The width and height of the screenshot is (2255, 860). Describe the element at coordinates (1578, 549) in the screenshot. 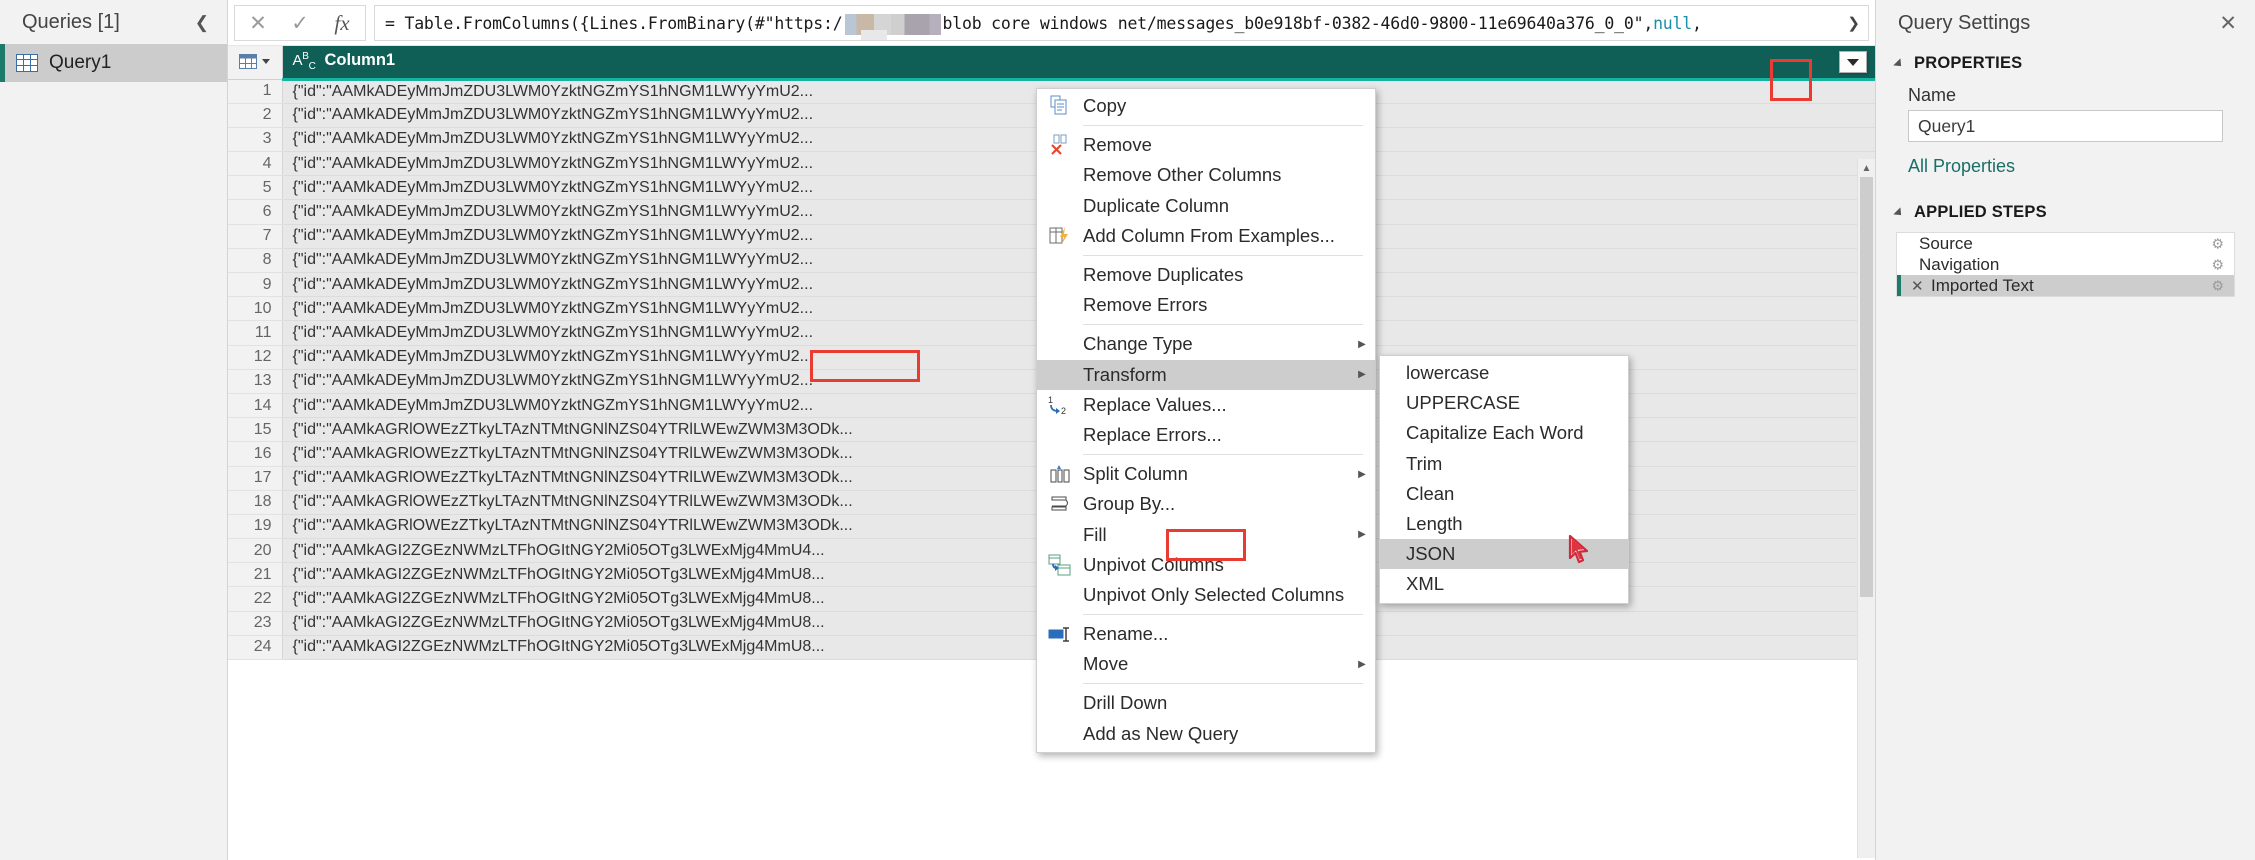

I see `mouse-cursor-icon` at that location.